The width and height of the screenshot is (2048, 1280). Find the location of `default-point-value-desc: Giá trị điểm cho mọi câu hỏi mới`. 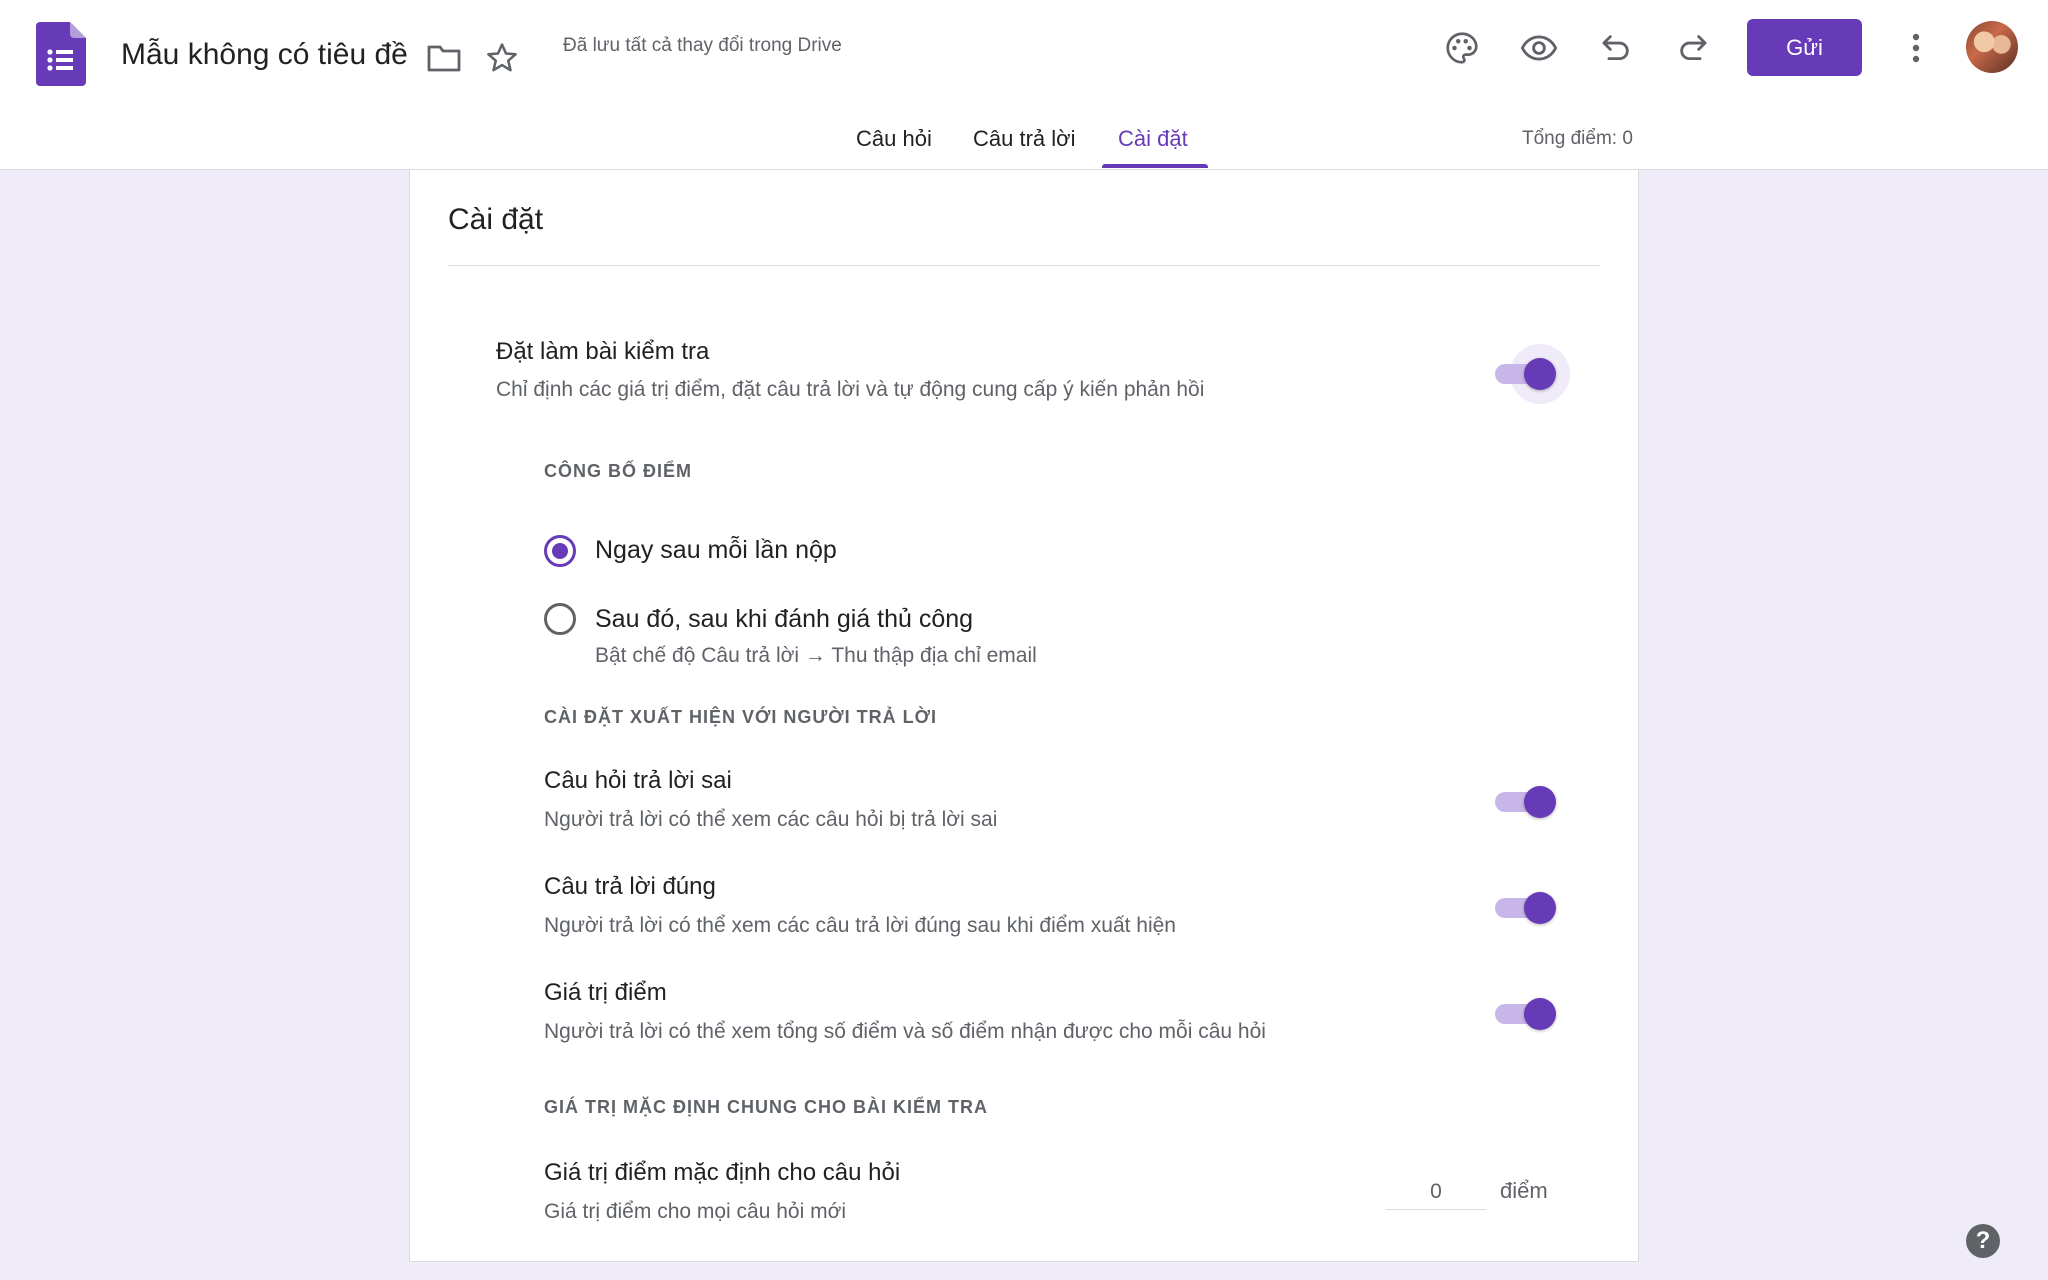

default-point-value-desc: Giá trị điểm cho mọi câu hỏi mới is located at coordinates (695, 1211).